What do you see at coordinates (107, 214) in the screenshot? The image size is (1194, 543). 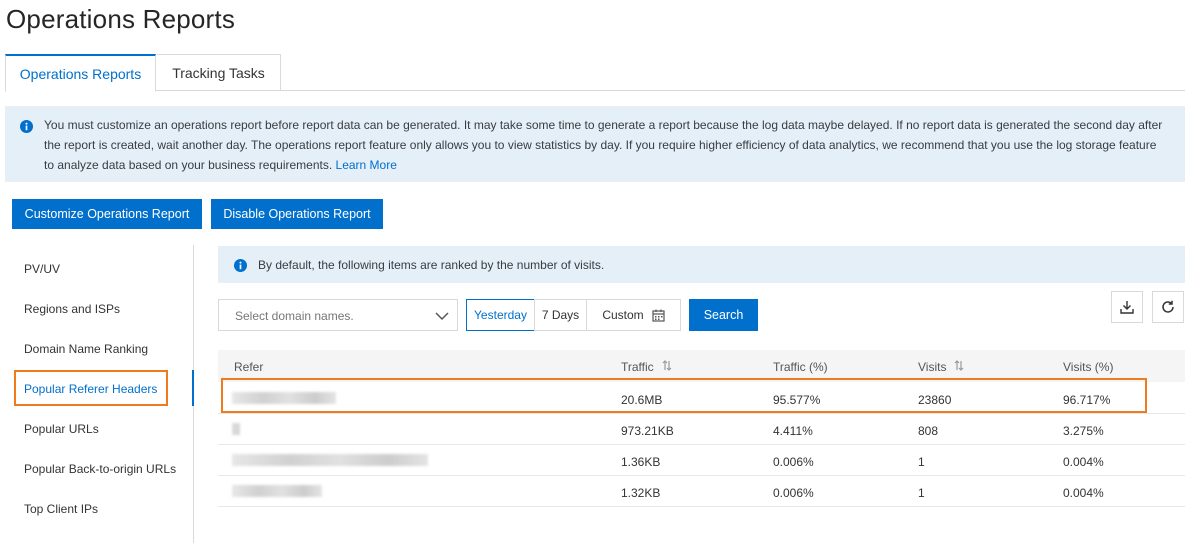 I see `customize-report-button: Customize Operations Report` at bounding box center [107, 214].